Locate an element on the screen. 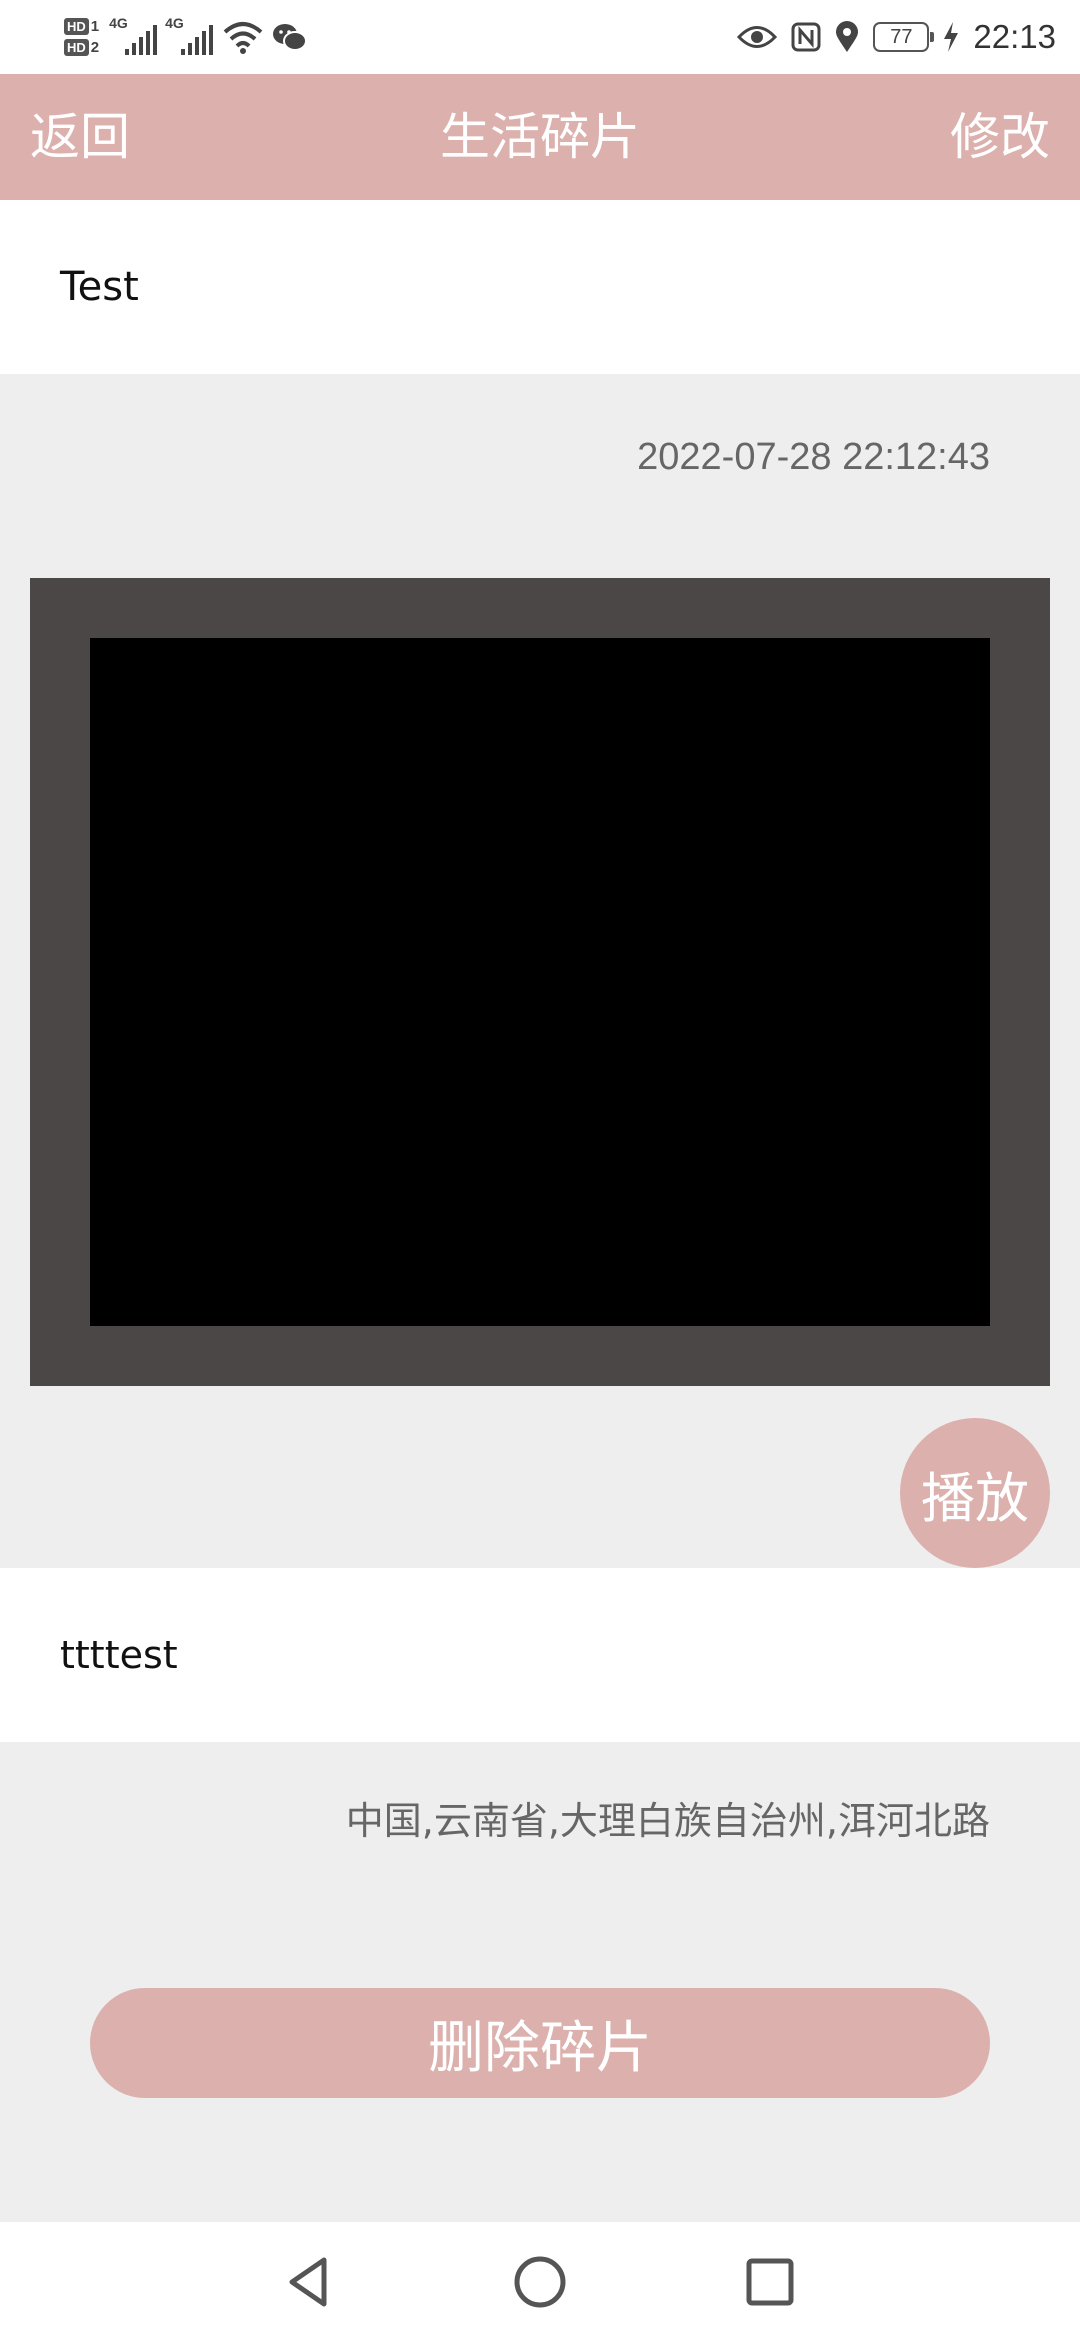  battery-level: 77 is located at coordinates (901, 36).